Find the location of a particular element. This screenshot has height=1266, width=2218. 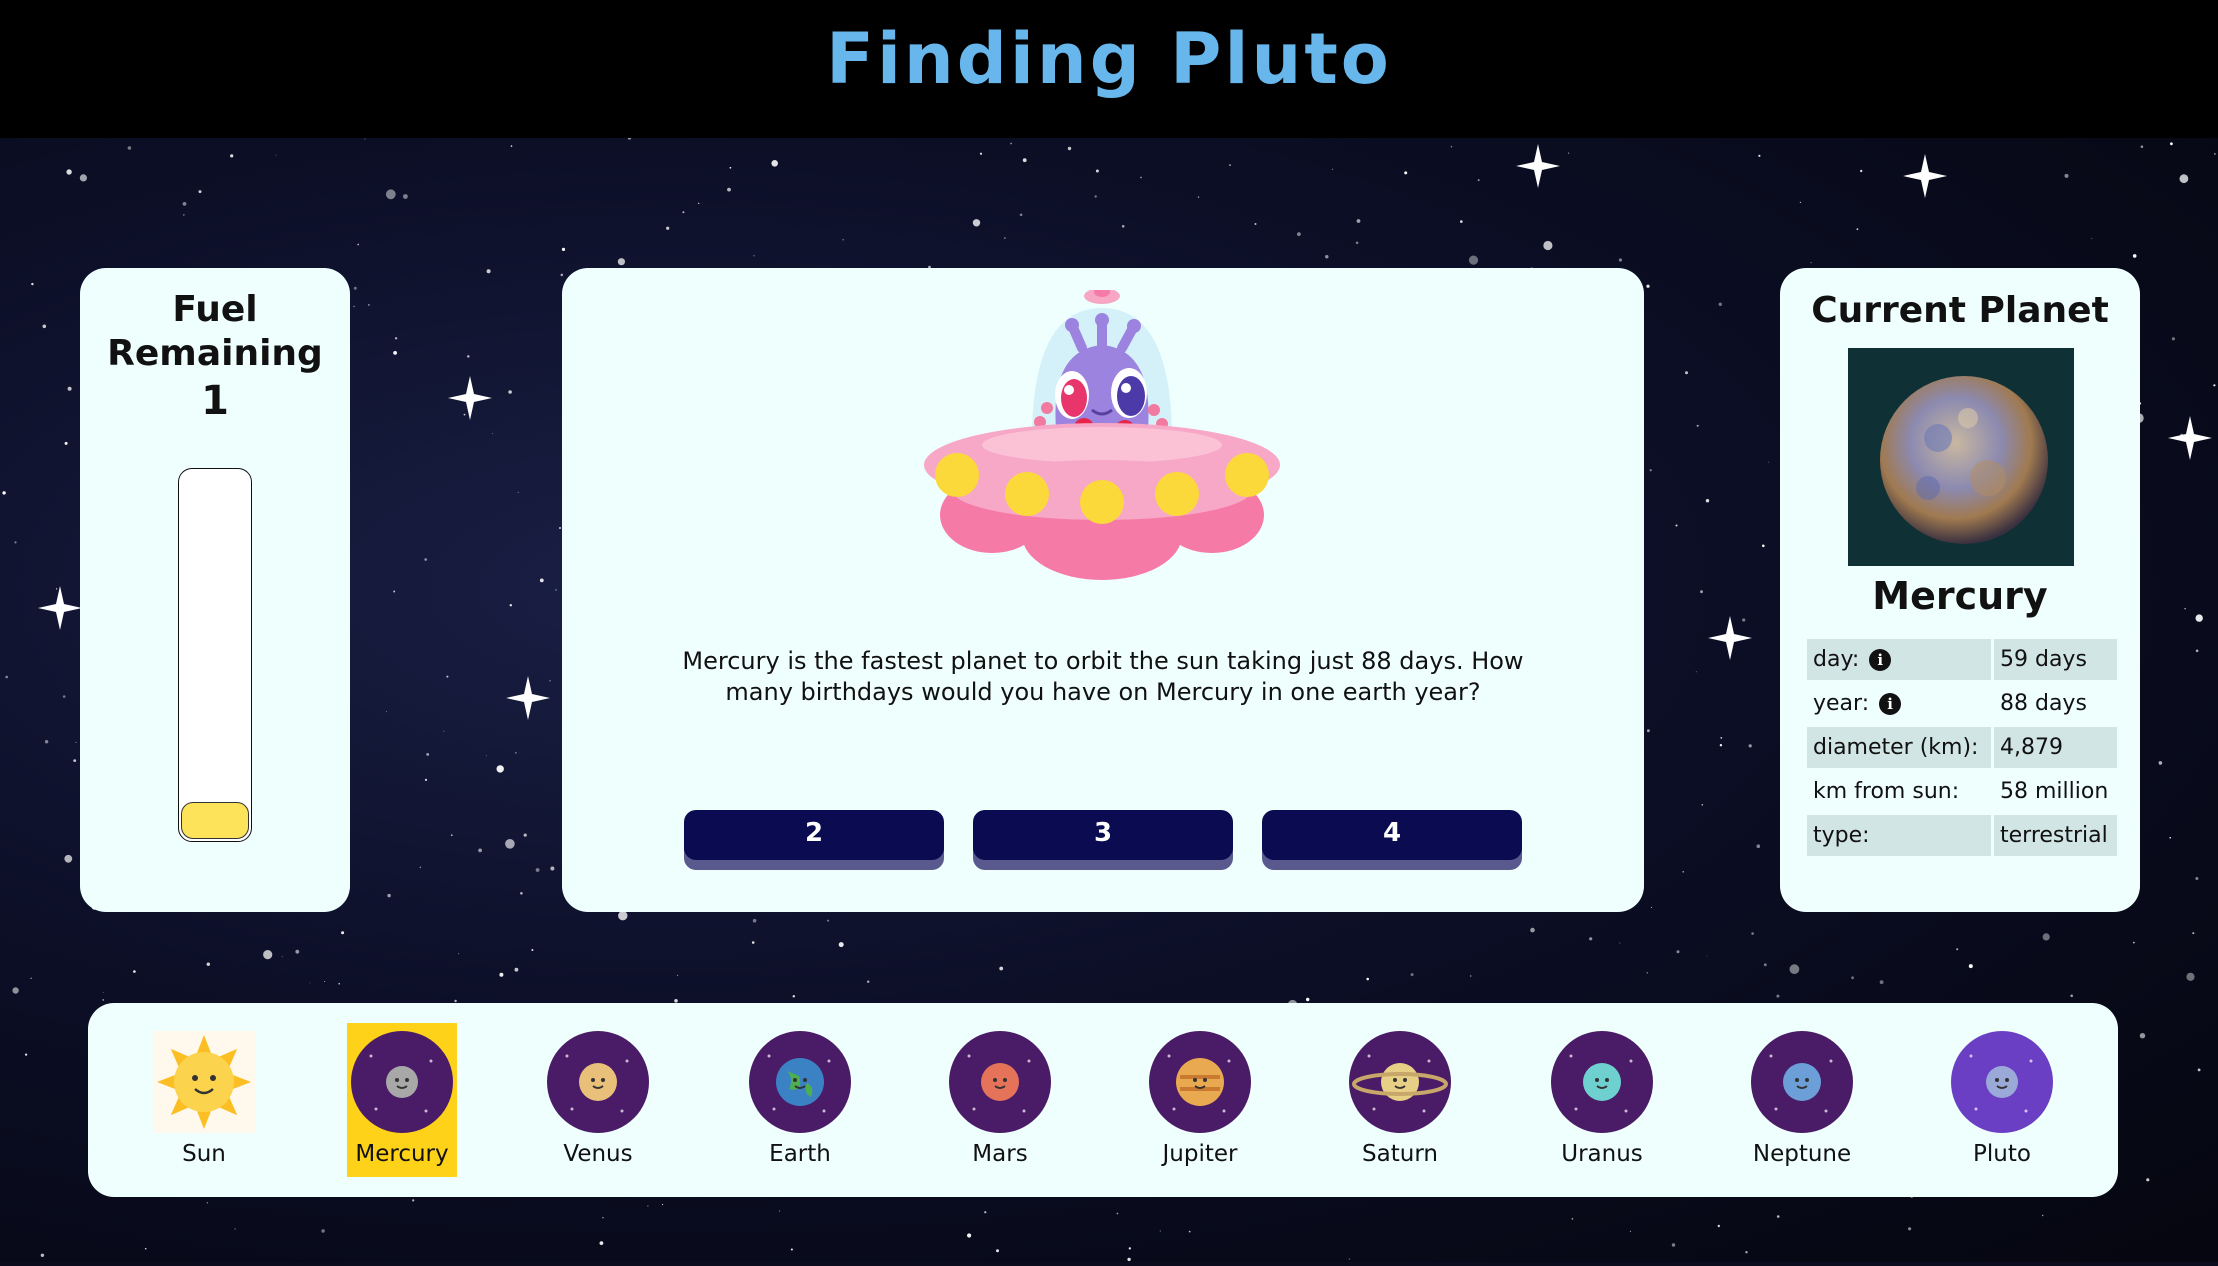

answer-button-2: 3 is located at coordinates (1103, 835).